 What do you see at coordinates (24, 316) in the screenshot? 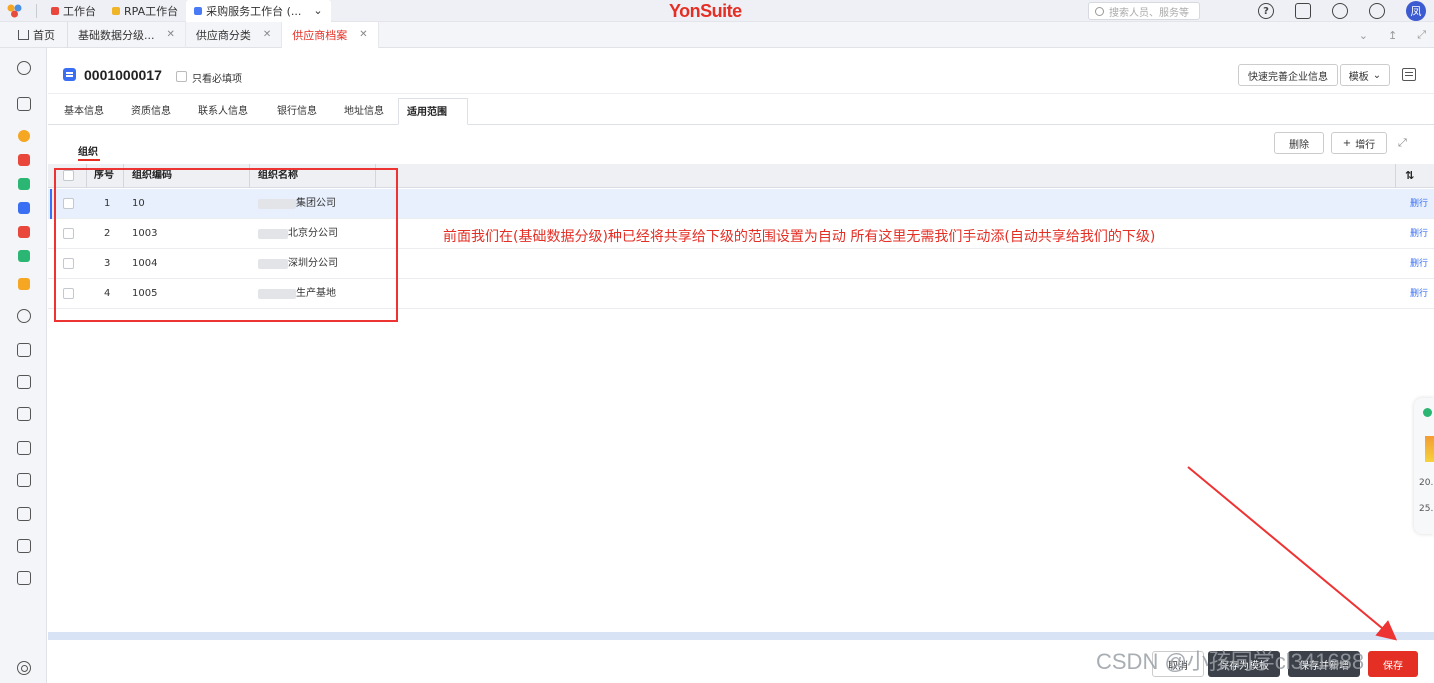
I see `users-icon` at bounding box center [24, 316].